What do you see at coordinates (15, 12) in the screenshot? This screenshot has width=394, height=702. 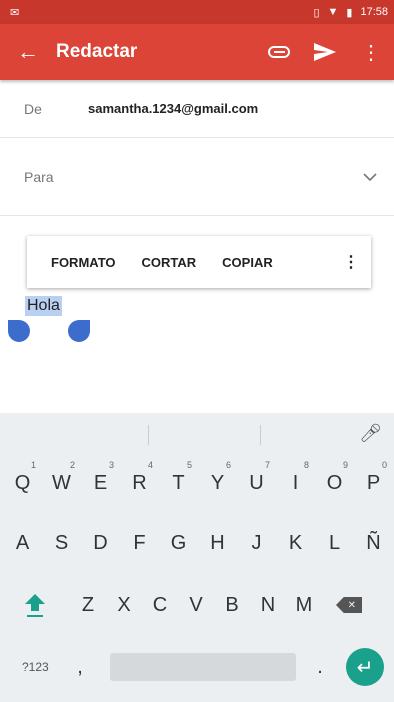 I see `notification-icon: ✉` at bounding box center [15, 12].